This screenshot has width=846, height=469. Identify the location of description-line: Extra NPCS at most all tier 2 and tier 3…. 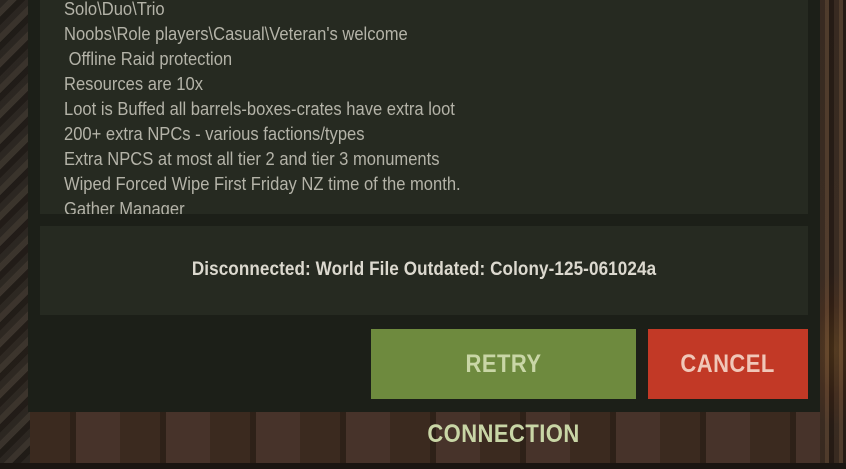
(252, 159).